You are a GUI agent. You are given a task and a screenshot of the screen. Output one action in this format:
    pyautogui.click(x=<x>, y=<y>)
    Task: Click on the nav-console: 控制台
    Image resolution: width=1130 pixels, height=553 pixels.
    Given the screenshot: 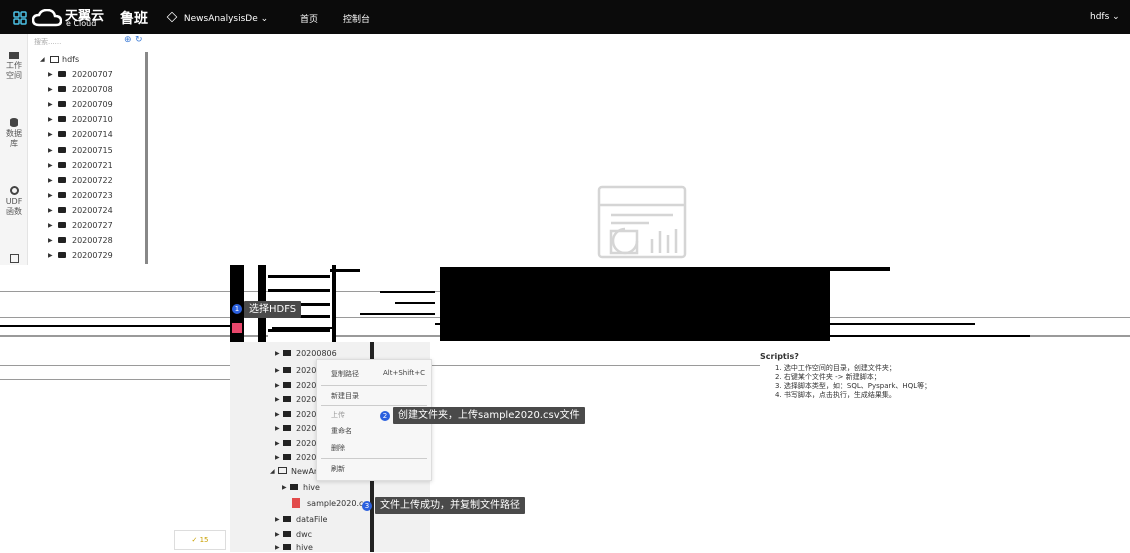 What is the action you would take?
    pyautogui.click(x=356, y=18)
    